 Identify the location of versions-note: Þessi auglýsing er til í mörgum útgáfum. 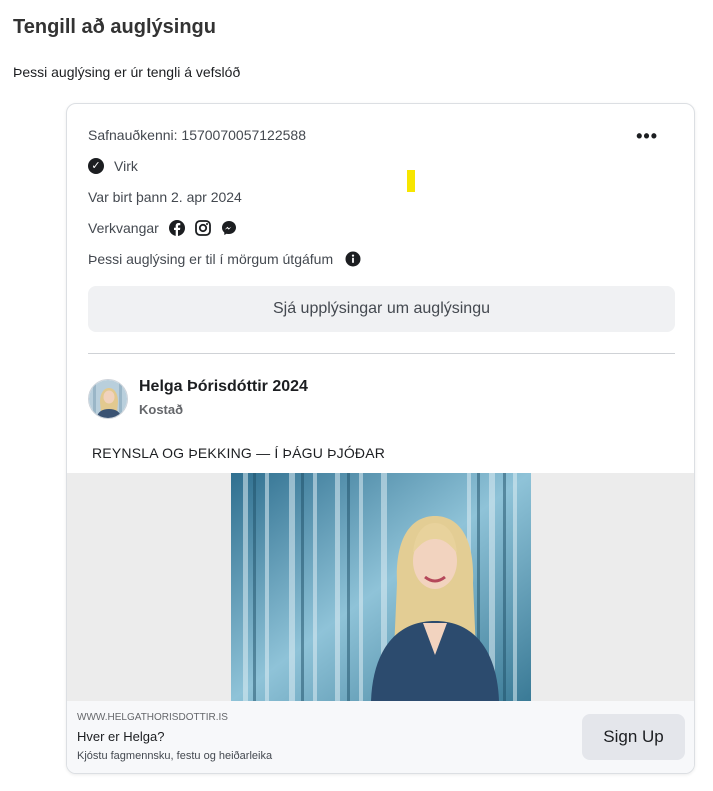
(211, 259).